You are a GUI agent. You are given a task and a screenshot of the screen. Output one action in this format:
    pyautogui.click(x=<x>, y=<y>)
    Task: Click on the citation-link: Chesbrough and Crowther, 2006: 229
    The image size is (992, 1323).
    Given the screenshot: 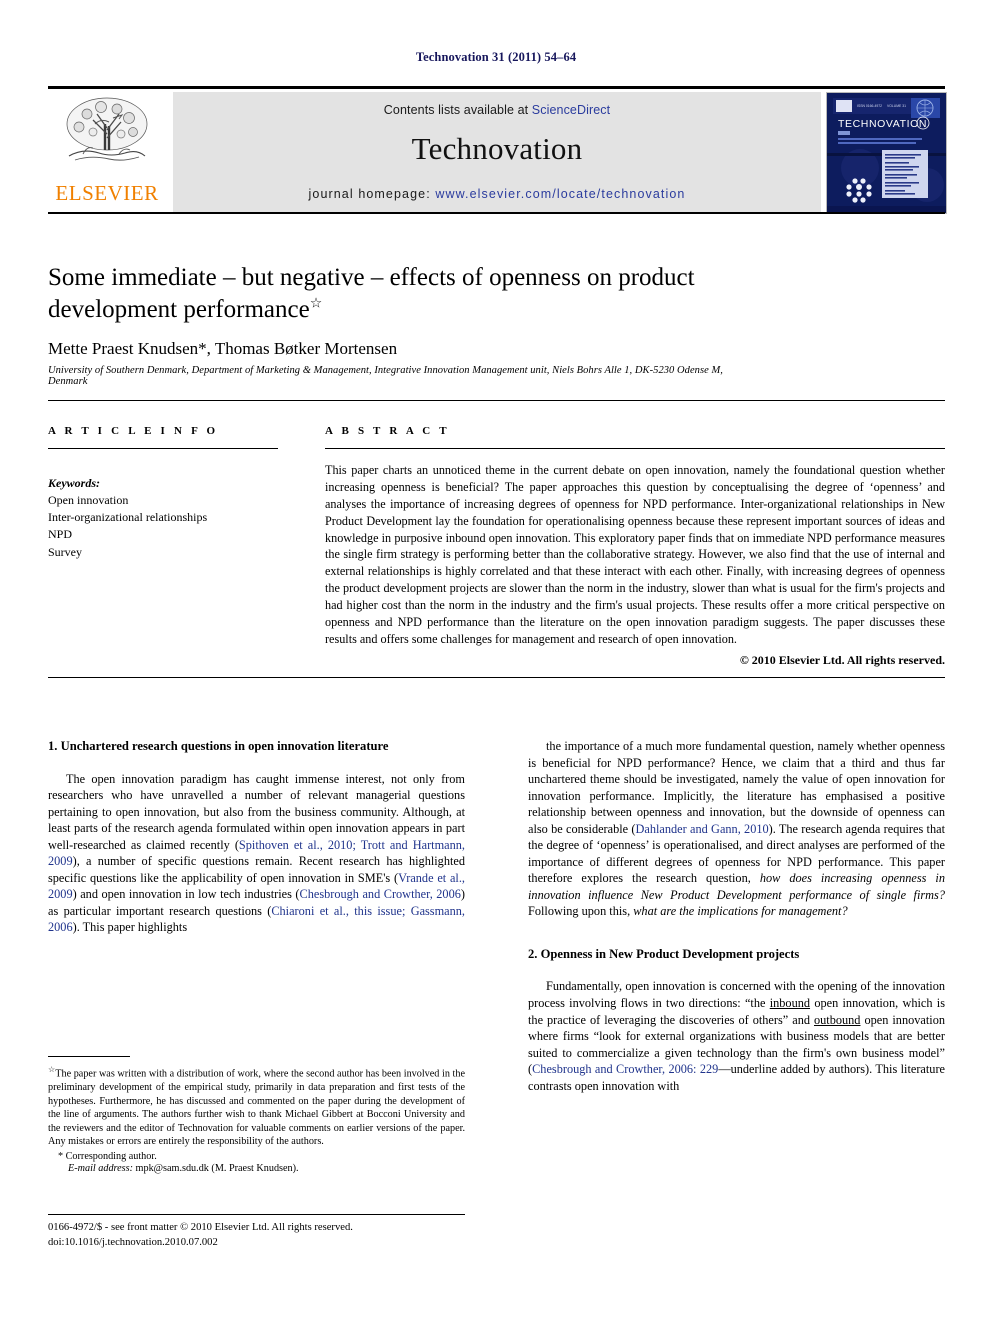 What is the action you would take?
    pyautogui.click(x=625, y=1069)
    